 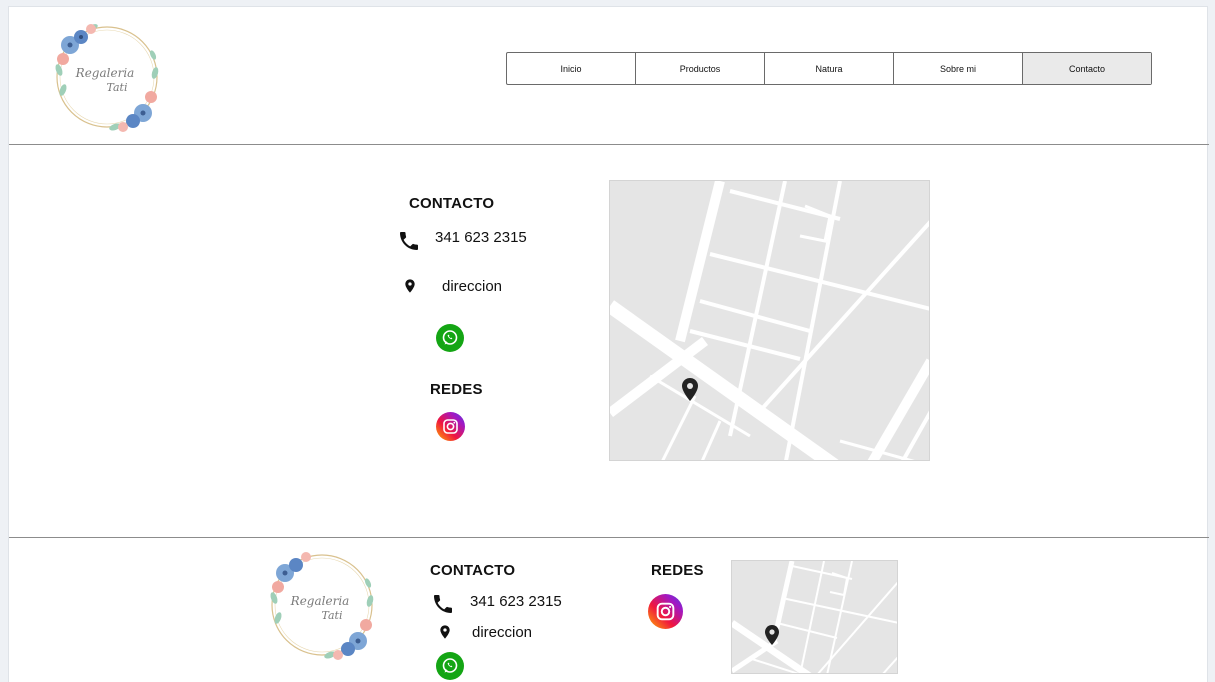 What do you see at coordinates (105, 73) in the screenshot?
I see `logo-text-line1: Regaleria` at bounding box center [105, 73].